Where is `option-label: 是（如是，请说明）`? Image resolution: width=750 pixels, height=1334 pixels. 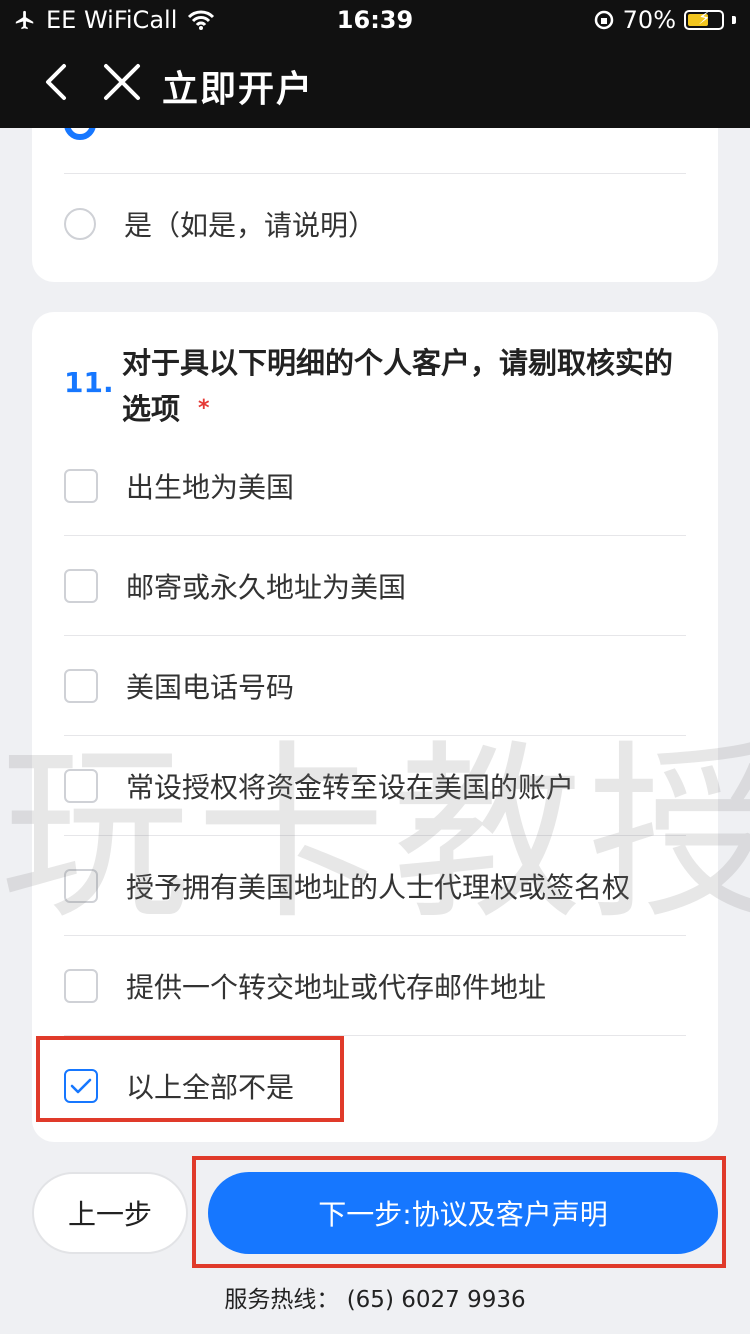
option-label: 是（如是，请说明） is located at coordinates (250, 225).